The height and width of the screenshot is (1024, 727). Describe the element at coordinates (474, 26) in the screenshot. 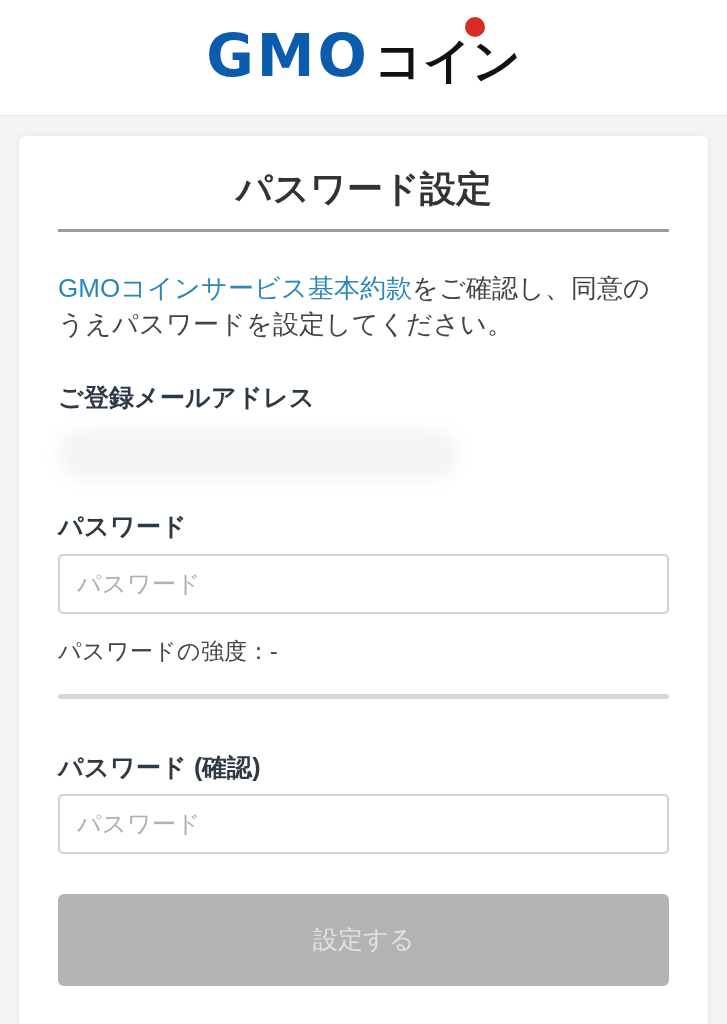

I see `dot-icon` at that location.